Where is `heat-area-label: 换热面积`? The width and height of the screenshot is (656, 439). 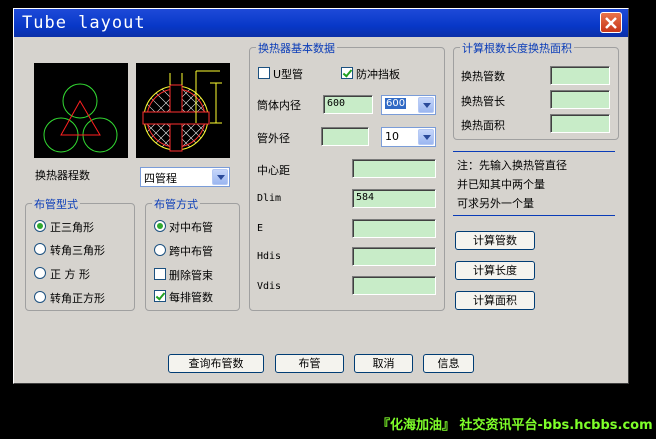
heat-area-label: 换热面积 is located at coordinates (483, 125).